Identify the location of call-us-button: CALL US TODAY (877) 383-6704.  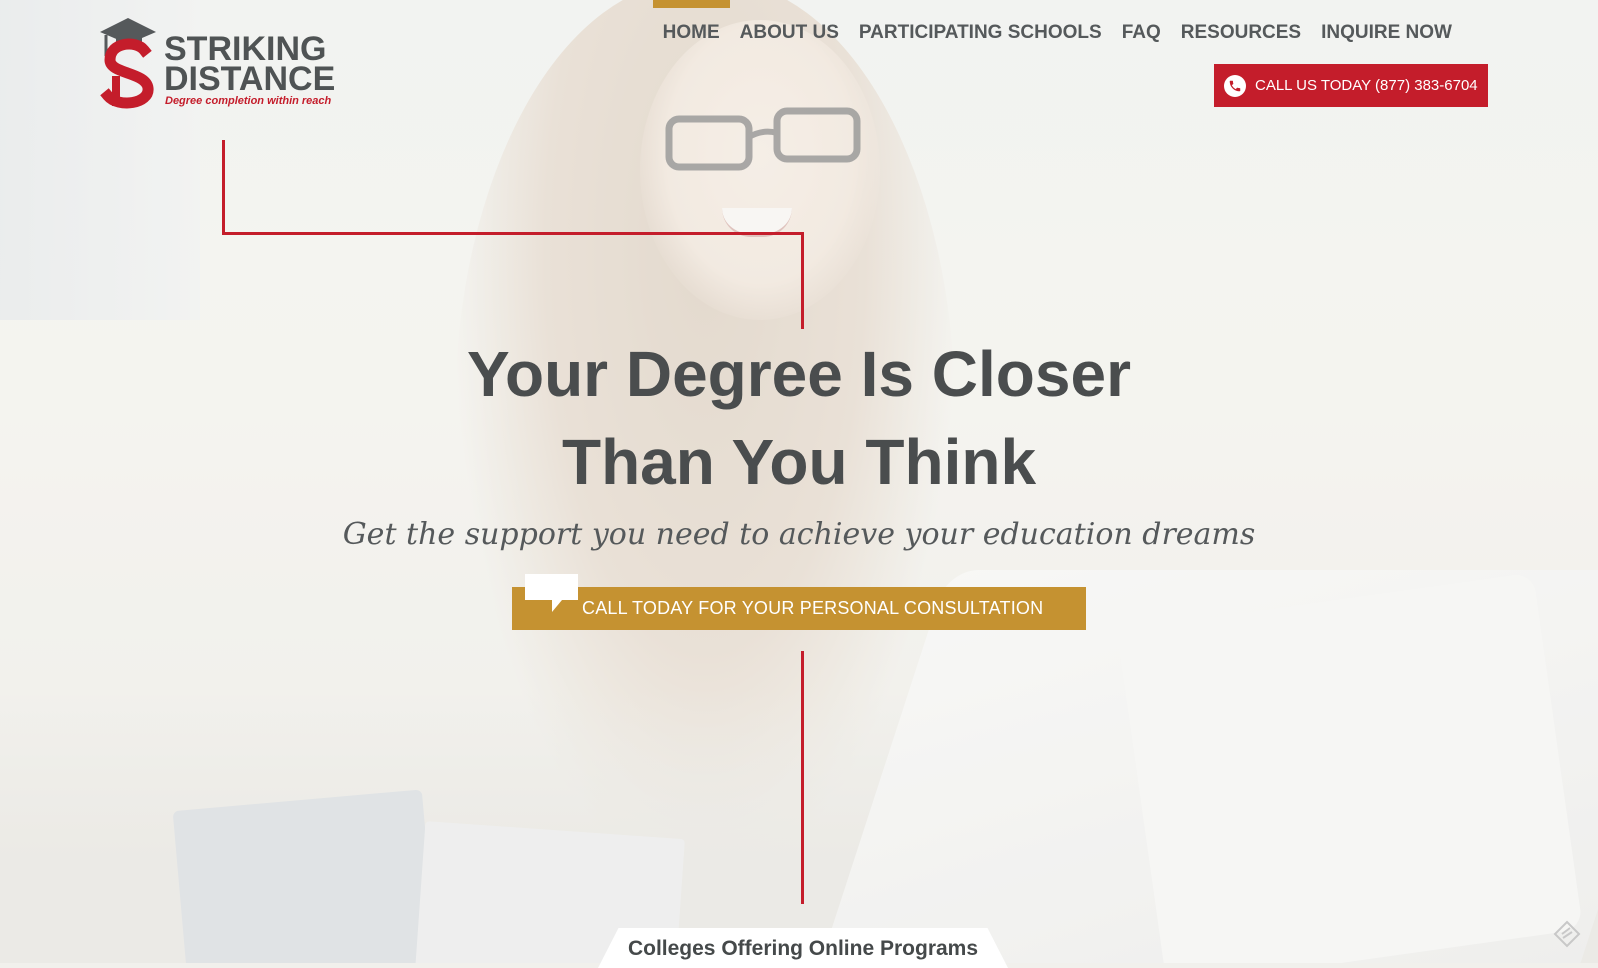
(1351, 85).